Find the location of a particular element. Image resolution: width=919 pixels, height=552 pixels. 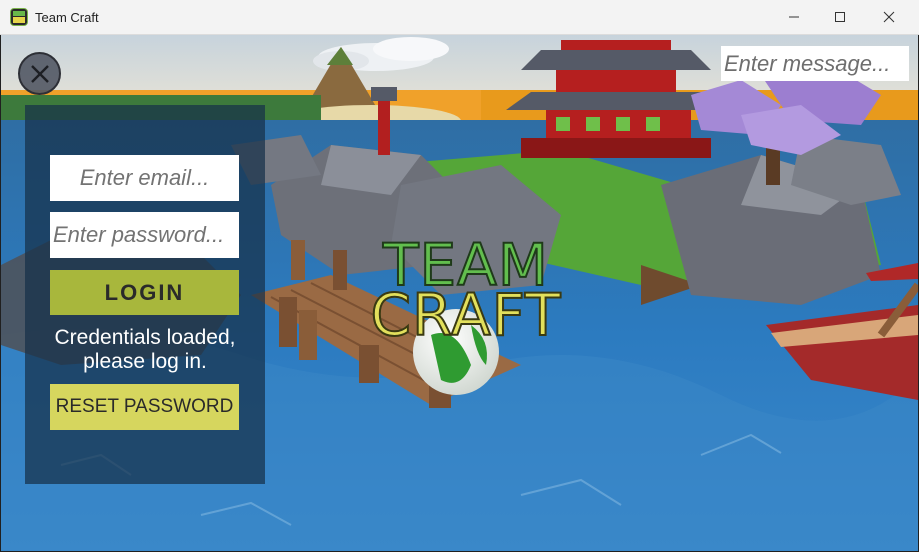

menu-close-button is located at coordinates (39, 73).